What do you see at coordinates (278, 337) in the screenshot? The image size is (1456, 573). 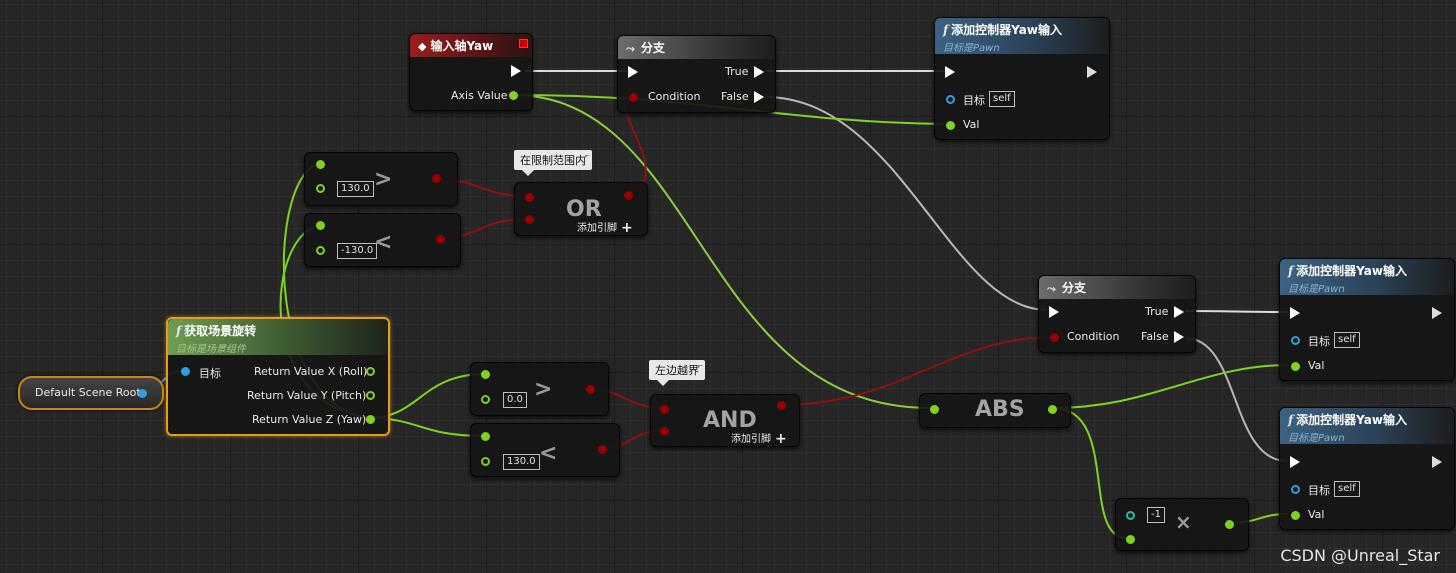 I see `get-rotation-header: f 获取场景旋转 目标是场景组件` at bounding box center [278, 337].